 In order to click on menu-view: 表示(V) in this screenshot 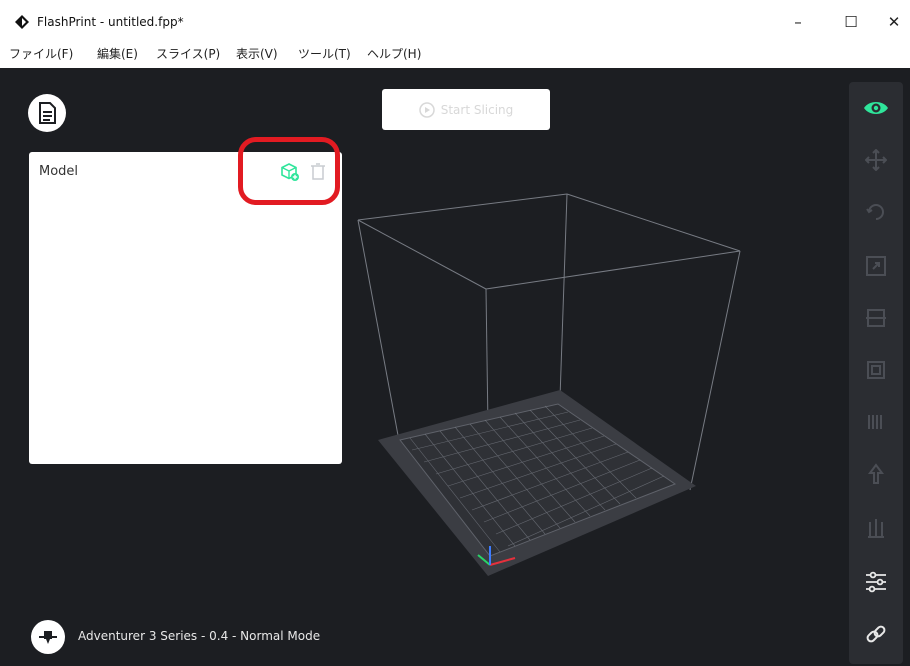, I will do `click(257, 54)`.